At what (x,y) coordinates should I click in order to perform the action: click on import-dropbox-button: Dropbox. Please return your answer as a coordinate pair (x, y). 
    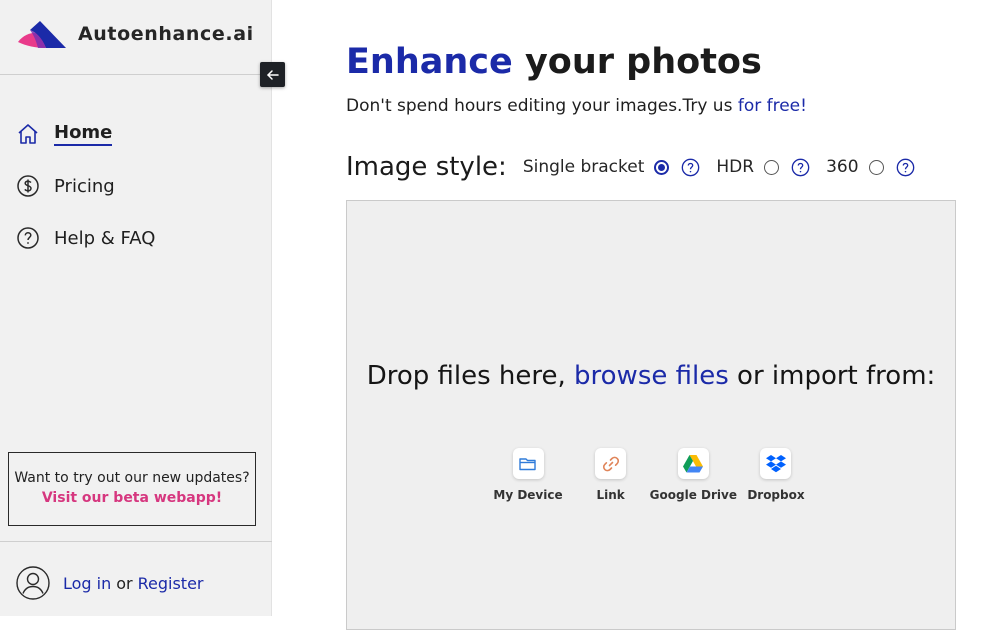
    Looking at the image, I should click on (776, 475).